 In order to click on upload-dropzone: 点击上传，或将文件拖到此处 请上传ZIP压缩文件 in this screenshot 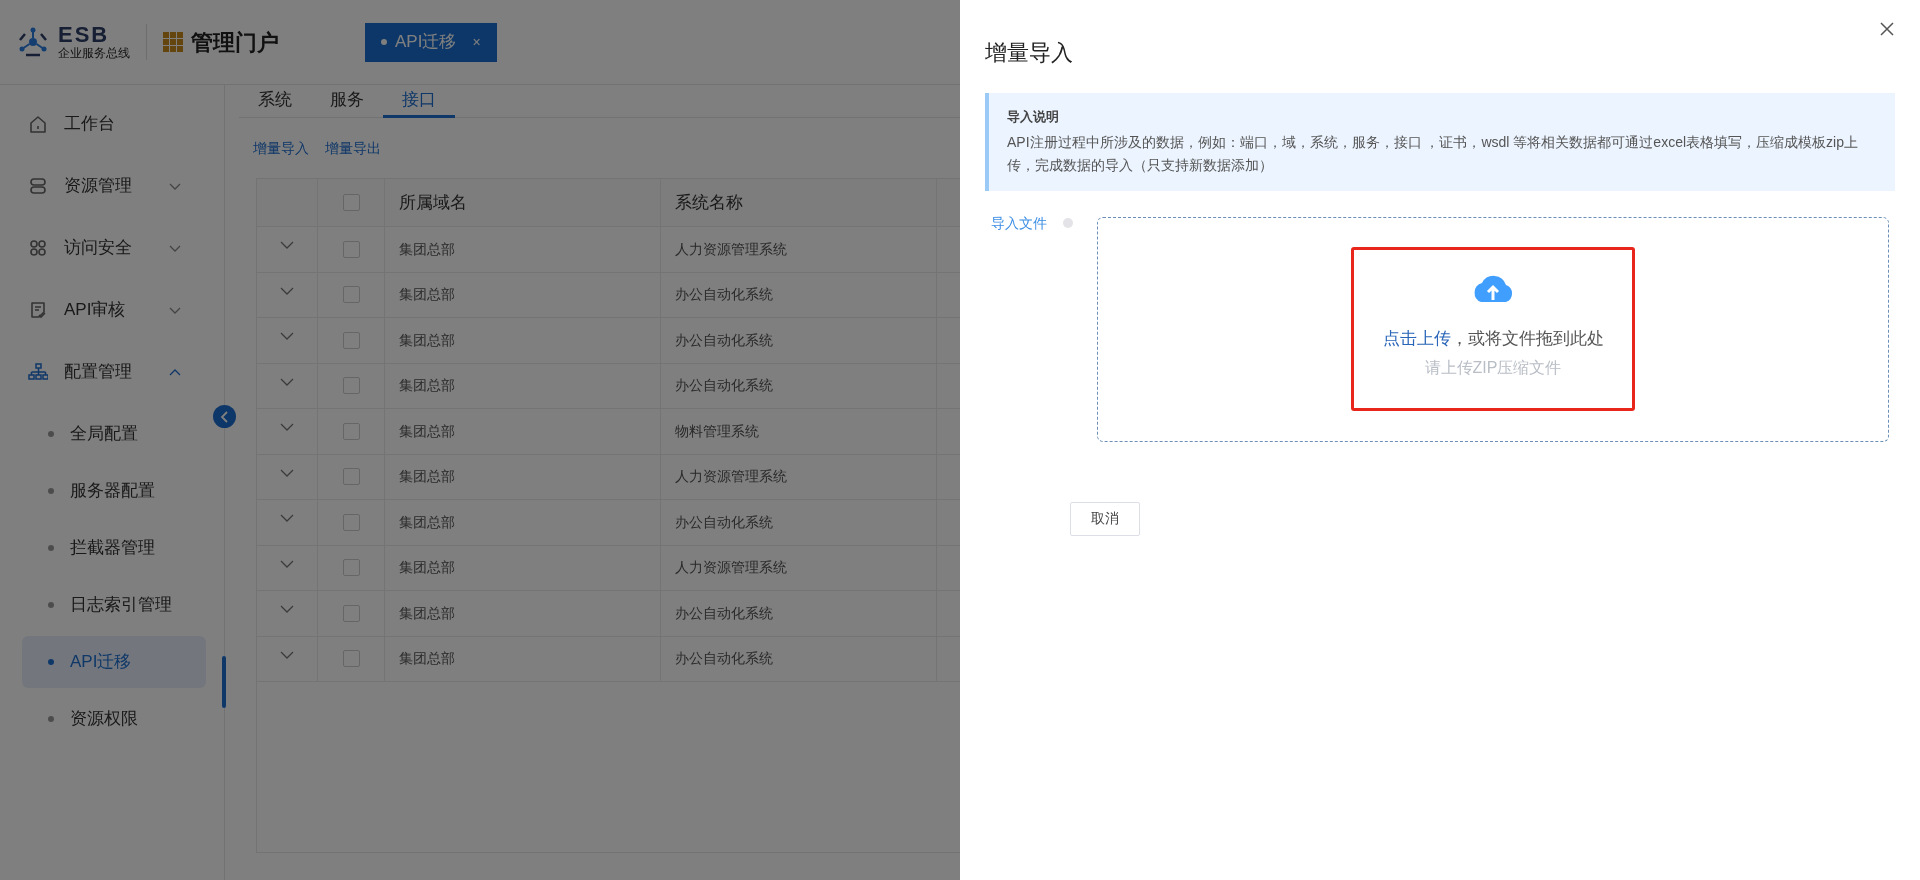, I will do `click(1493, 329)`.